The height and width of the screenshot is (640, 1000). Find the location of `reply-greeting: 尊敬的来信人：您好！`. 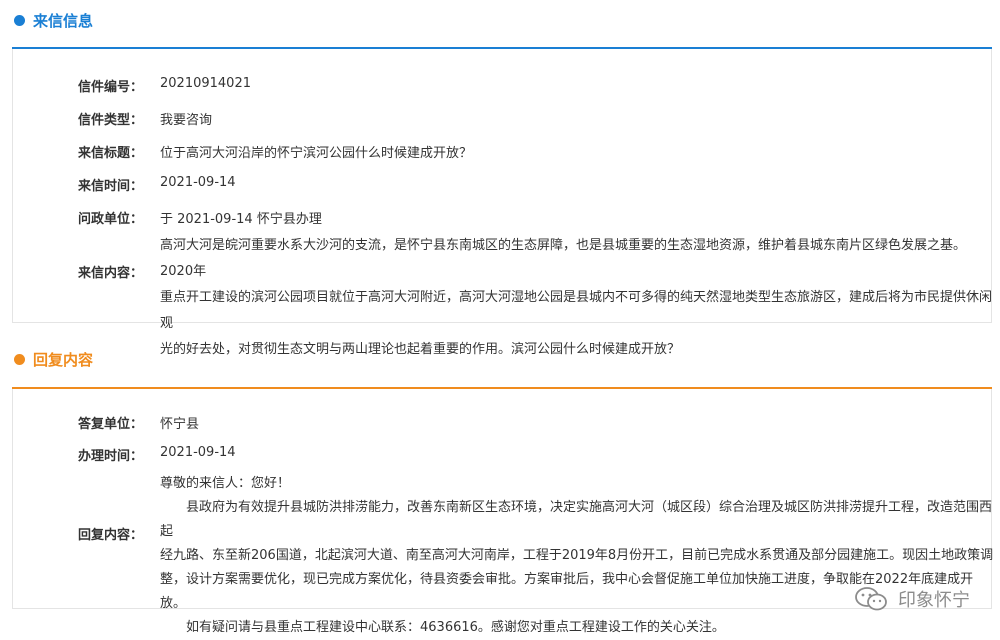

reply-greeting: 尊敬的来信人：您好！ is located at coordinates (225, 483).